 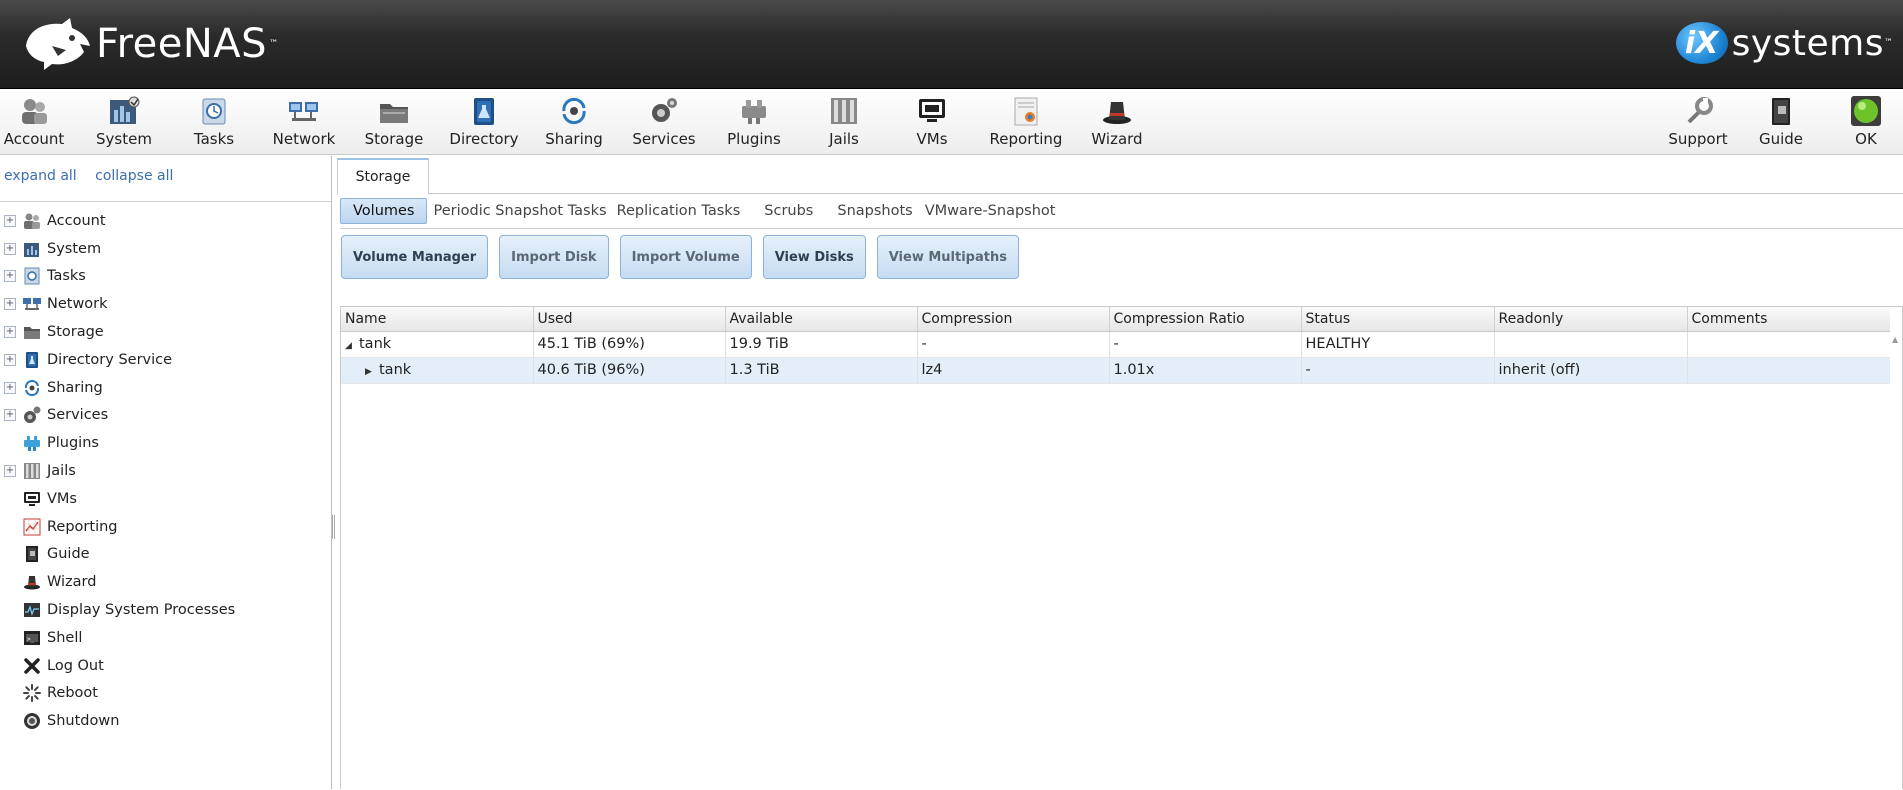 What do you see at coordinates (65, 637) in the screenshot?
I see `sidebar-item-label: Shell` at bounding box center [65, 637].